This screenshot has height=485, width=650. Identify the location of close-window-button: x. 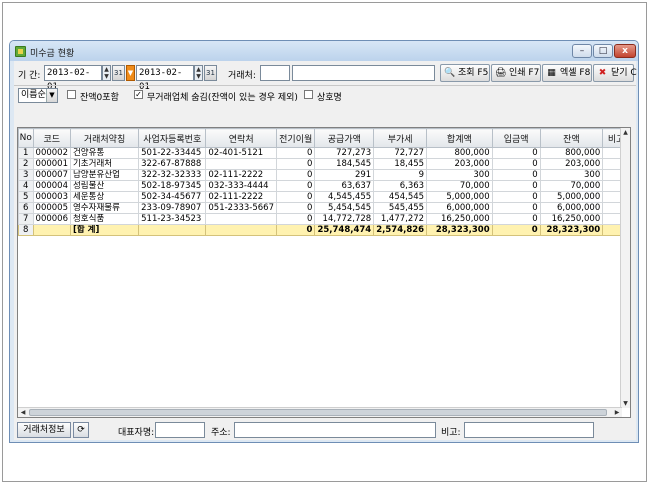
(625, 51).